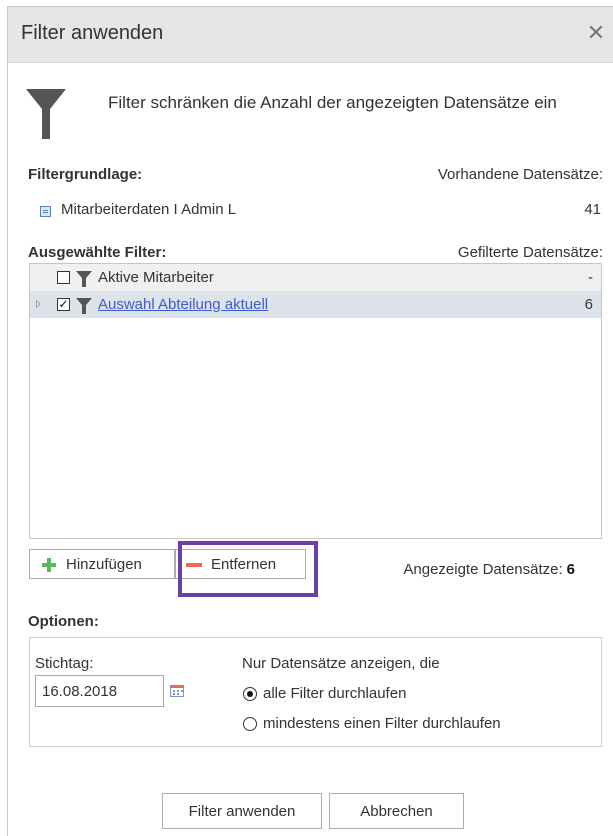  Describe the element at coordinates (156, 277) in the screenshot. I see `filter-name: Aktive Mitarbeiter` at that location.